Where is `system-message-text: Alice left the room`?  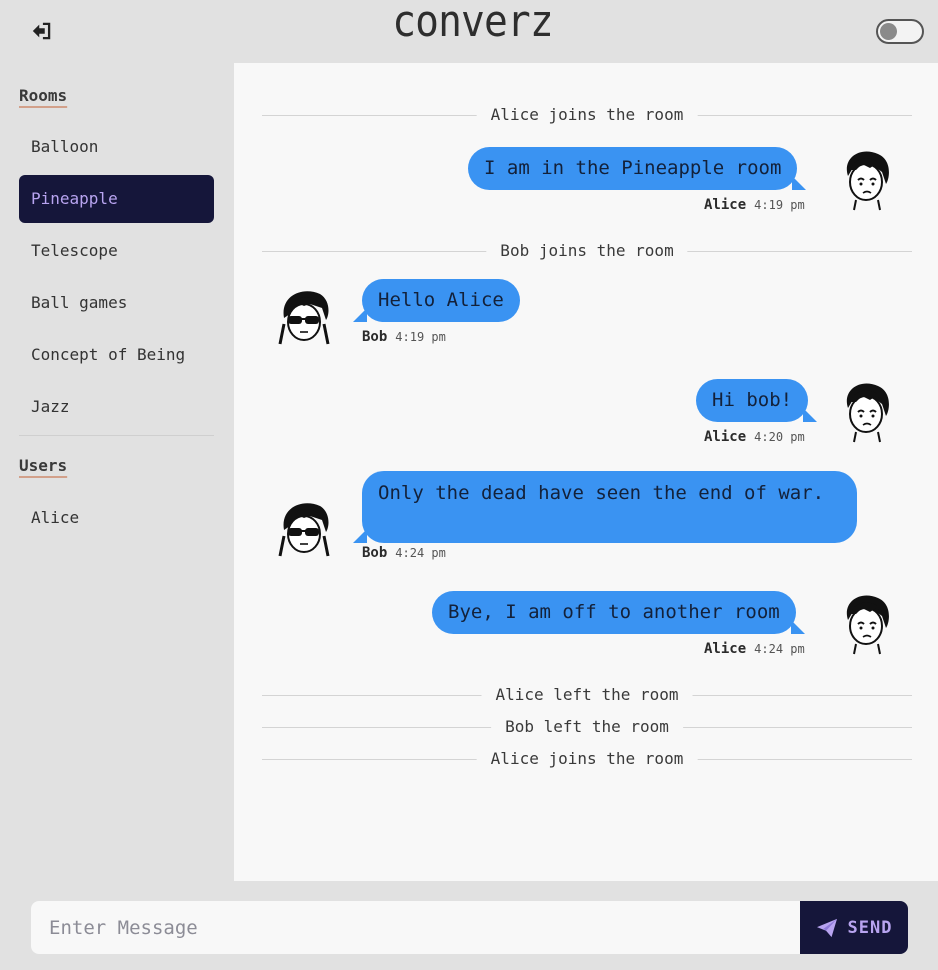
system-message-text: Alice left the room is located at coordinates (587, 694).